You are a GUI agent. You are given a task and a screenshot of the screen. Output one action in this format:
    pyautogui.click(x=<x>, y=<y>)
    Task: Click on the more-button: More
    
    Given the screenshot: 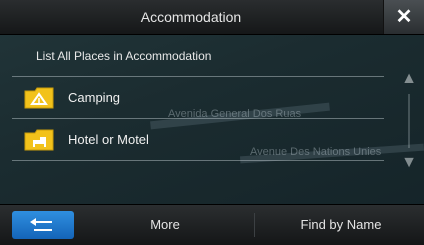 What is the action you would take?
    pyautogui.click(x=165, y=225)
    